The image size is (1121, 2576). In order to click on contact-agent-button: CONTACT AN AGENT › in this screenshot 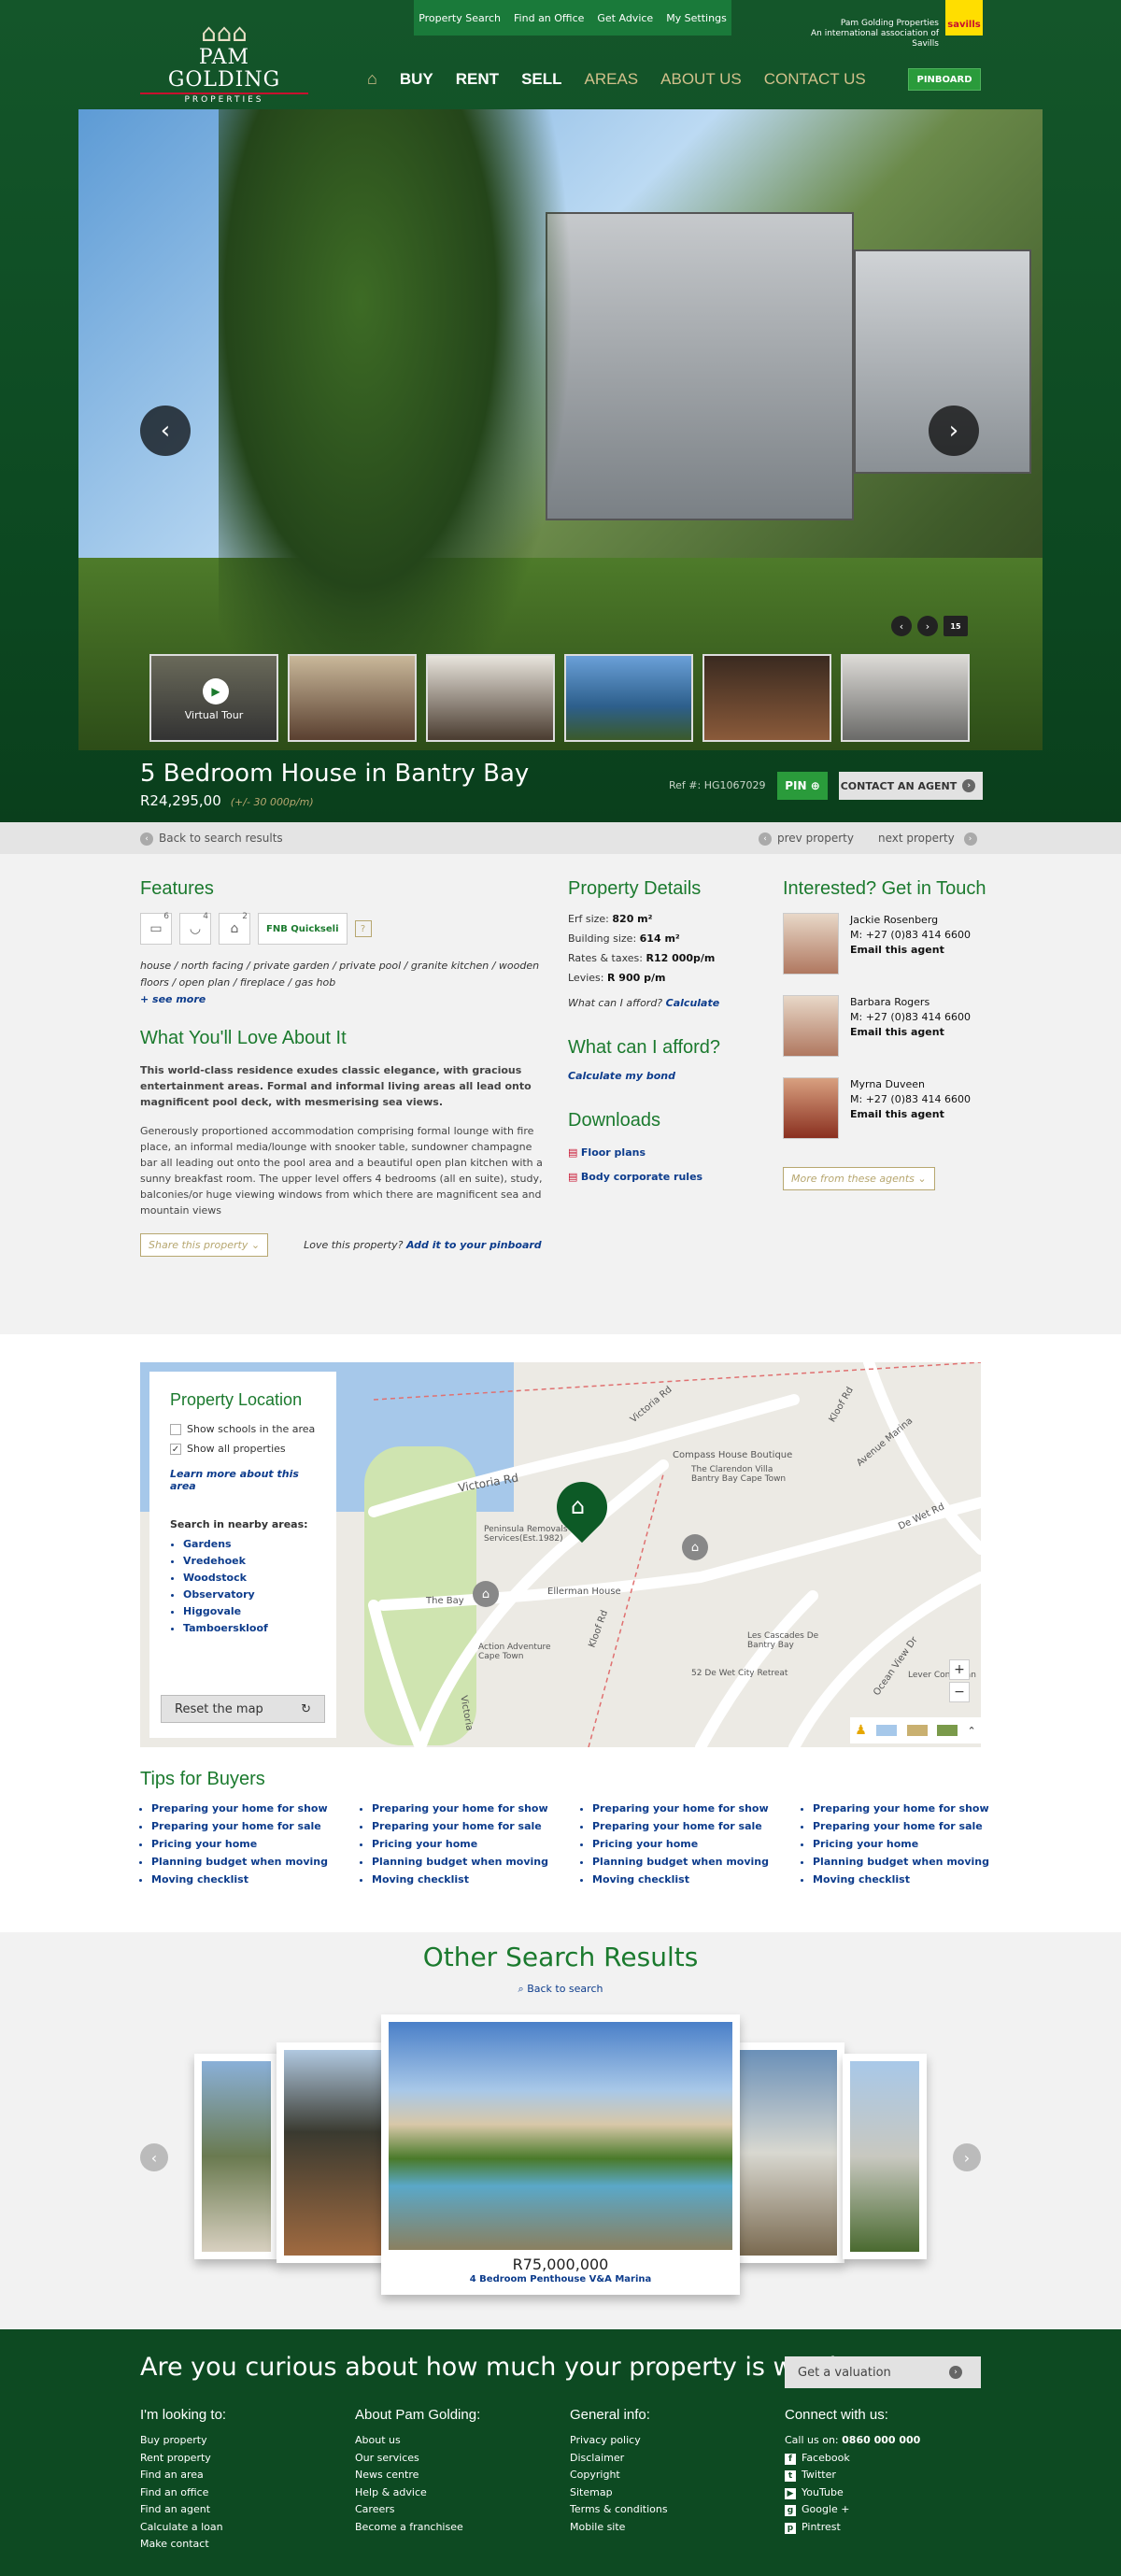, I will do `click(911, 786)`.